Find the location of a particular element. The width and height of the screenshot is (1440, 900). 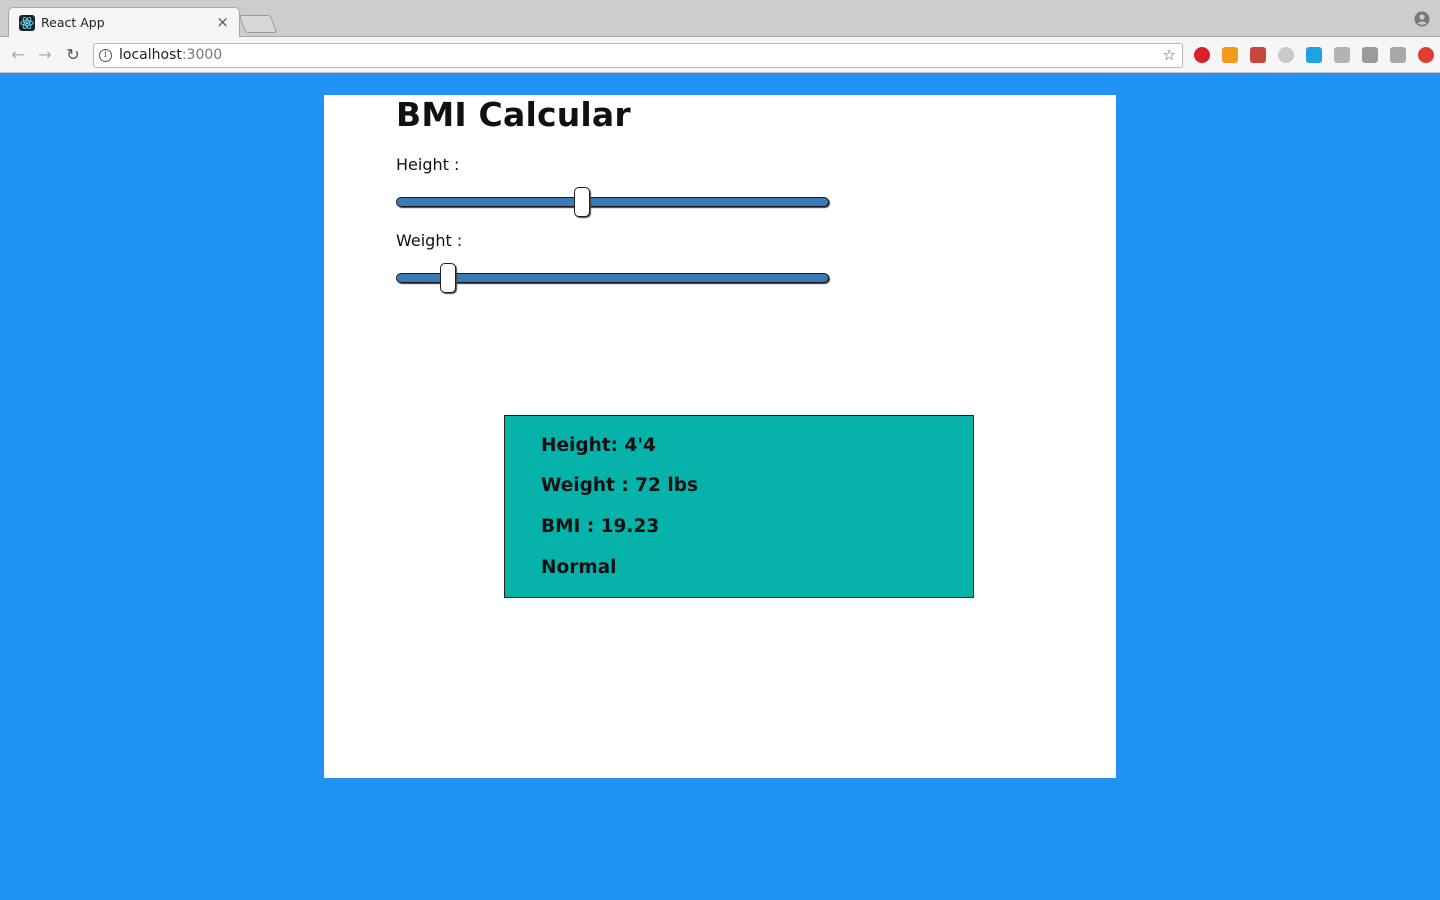

back-arrow-icon: ← is located at coordinates (18, 55).